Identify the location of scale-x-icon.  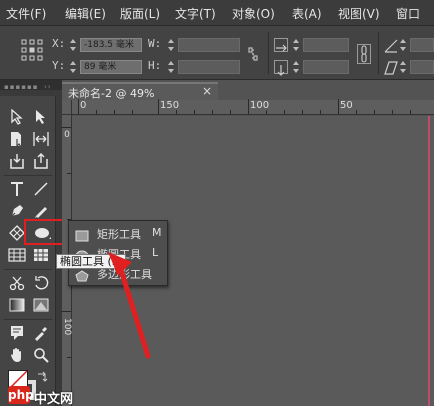
(281, 45).